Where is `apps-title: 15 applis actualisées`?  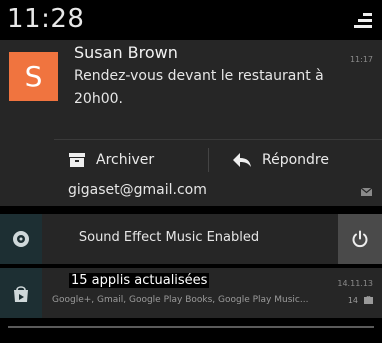 apps-title: 15 applis actualisées is located at coordinates (139, 280).